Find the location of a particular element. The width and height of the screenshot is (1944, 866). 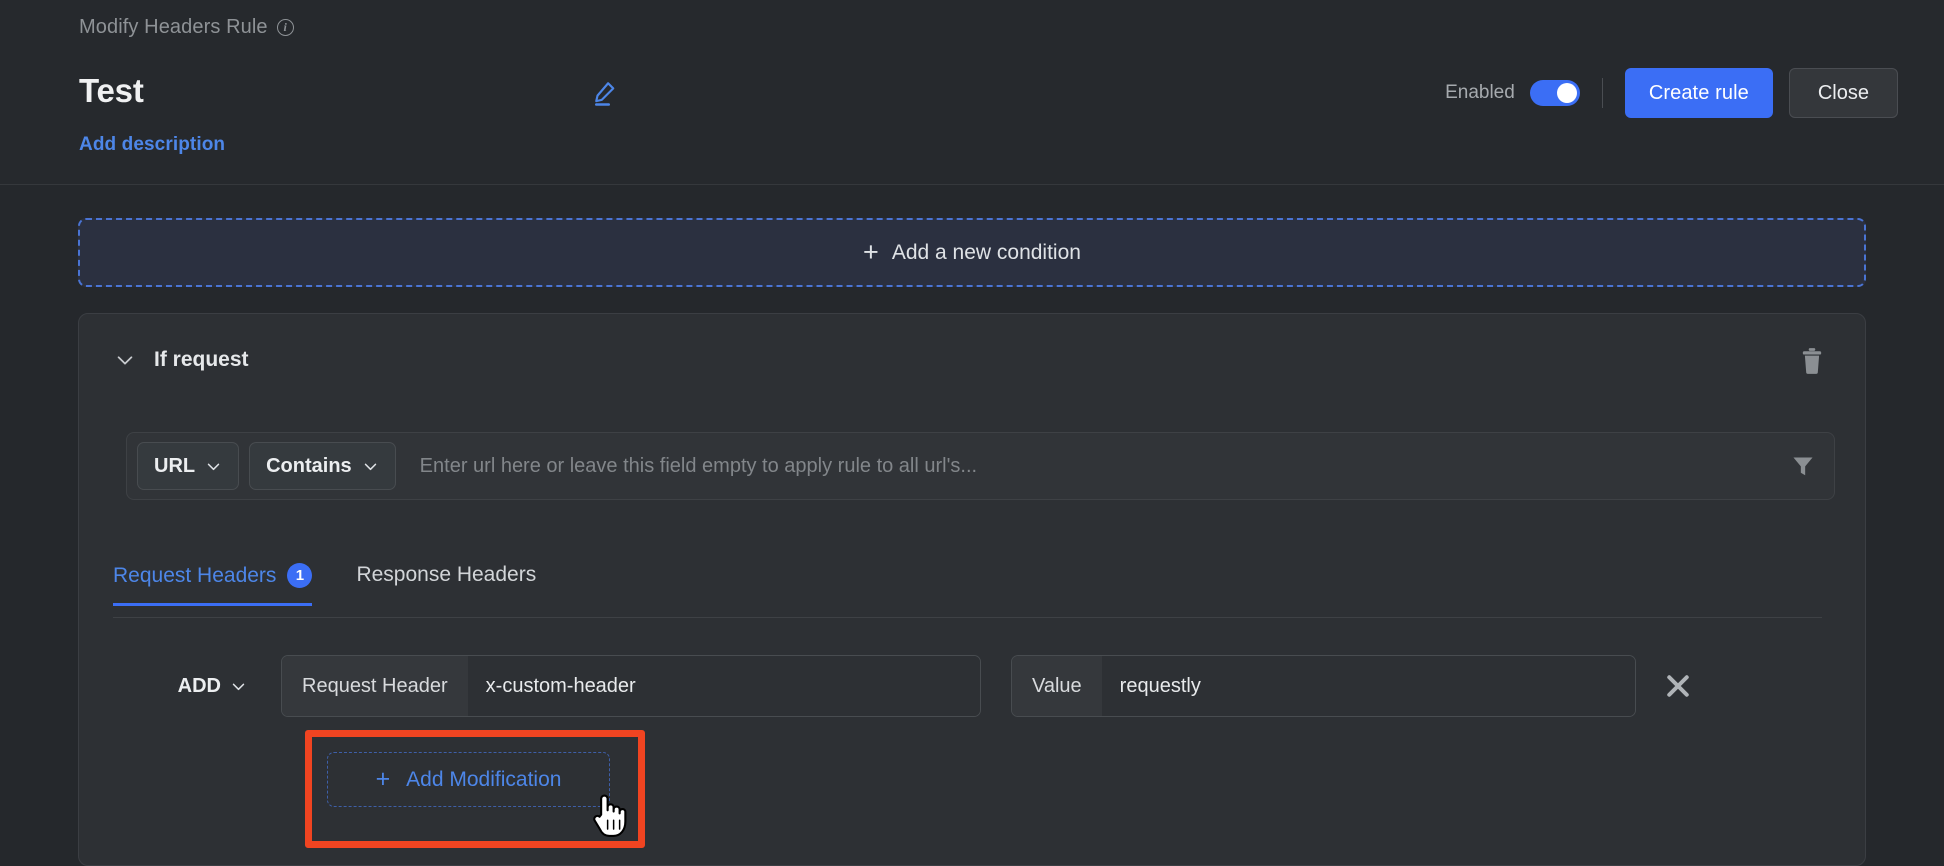

header-value-field-group: Value is located at coordinates (1323, 686).